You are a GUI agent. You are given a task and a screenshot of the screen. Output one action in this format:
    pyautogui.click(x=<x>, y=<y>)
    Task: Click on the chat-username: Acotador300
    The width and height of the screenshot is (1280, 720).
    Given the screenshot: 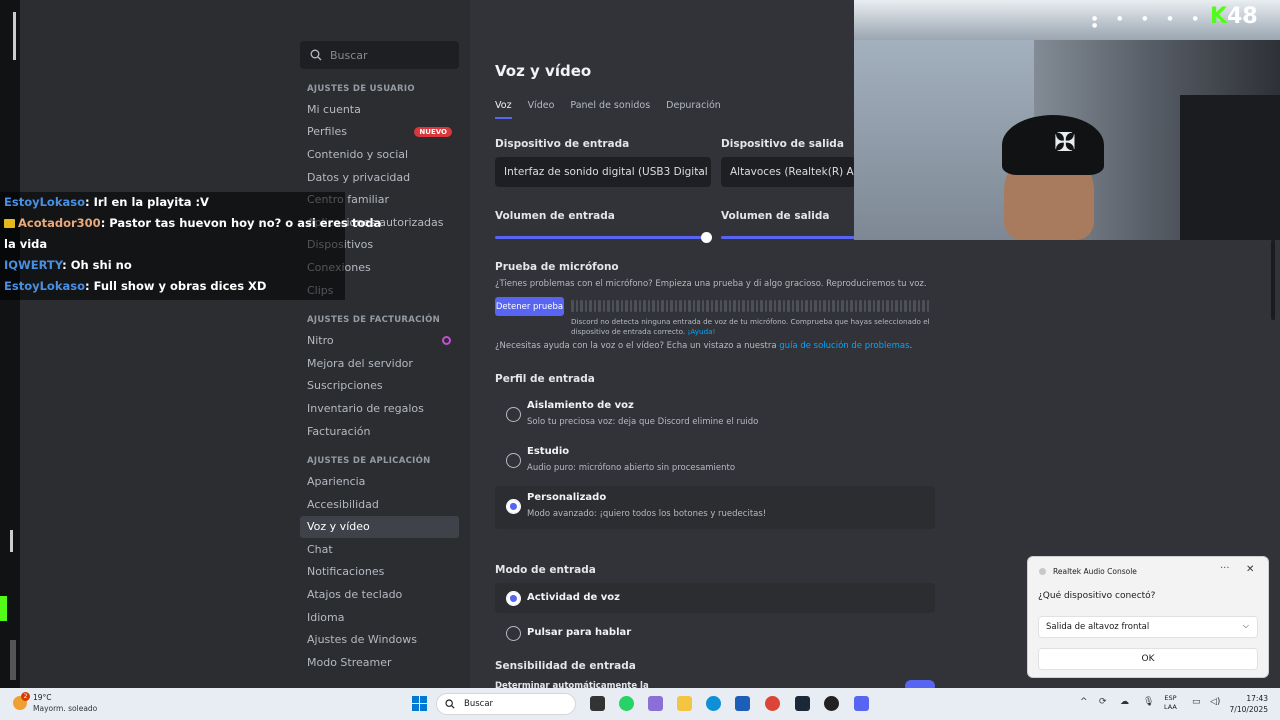 What is the action you would take?
    pyautogui.click(x=59, y=223)
    